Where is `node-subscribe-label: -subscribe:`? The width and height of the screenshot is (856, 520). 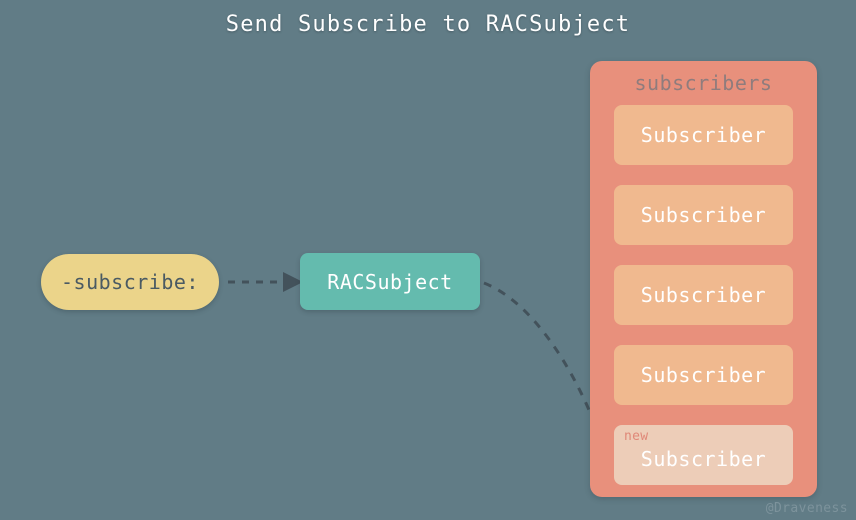
node-subscribe-label: -subscribe: is located at coordinates (130, 282).